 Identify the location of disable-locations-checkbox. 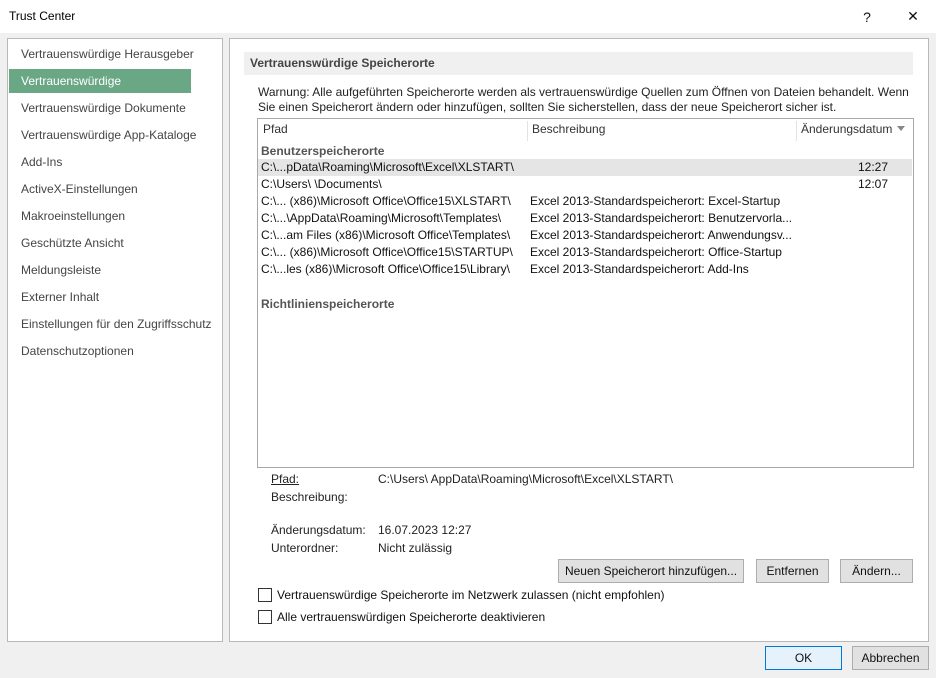
(265, 617).